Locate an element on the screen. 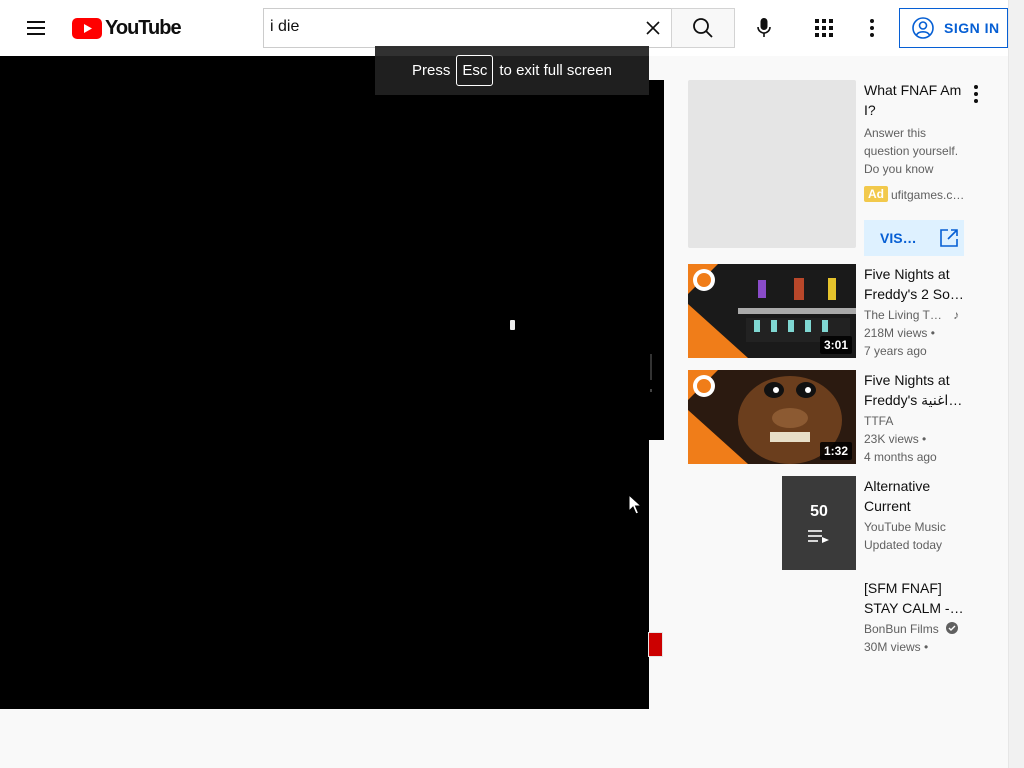 The width and height of the screenshot is (1024, 768). apps-button is located at coordinates (824, 28).